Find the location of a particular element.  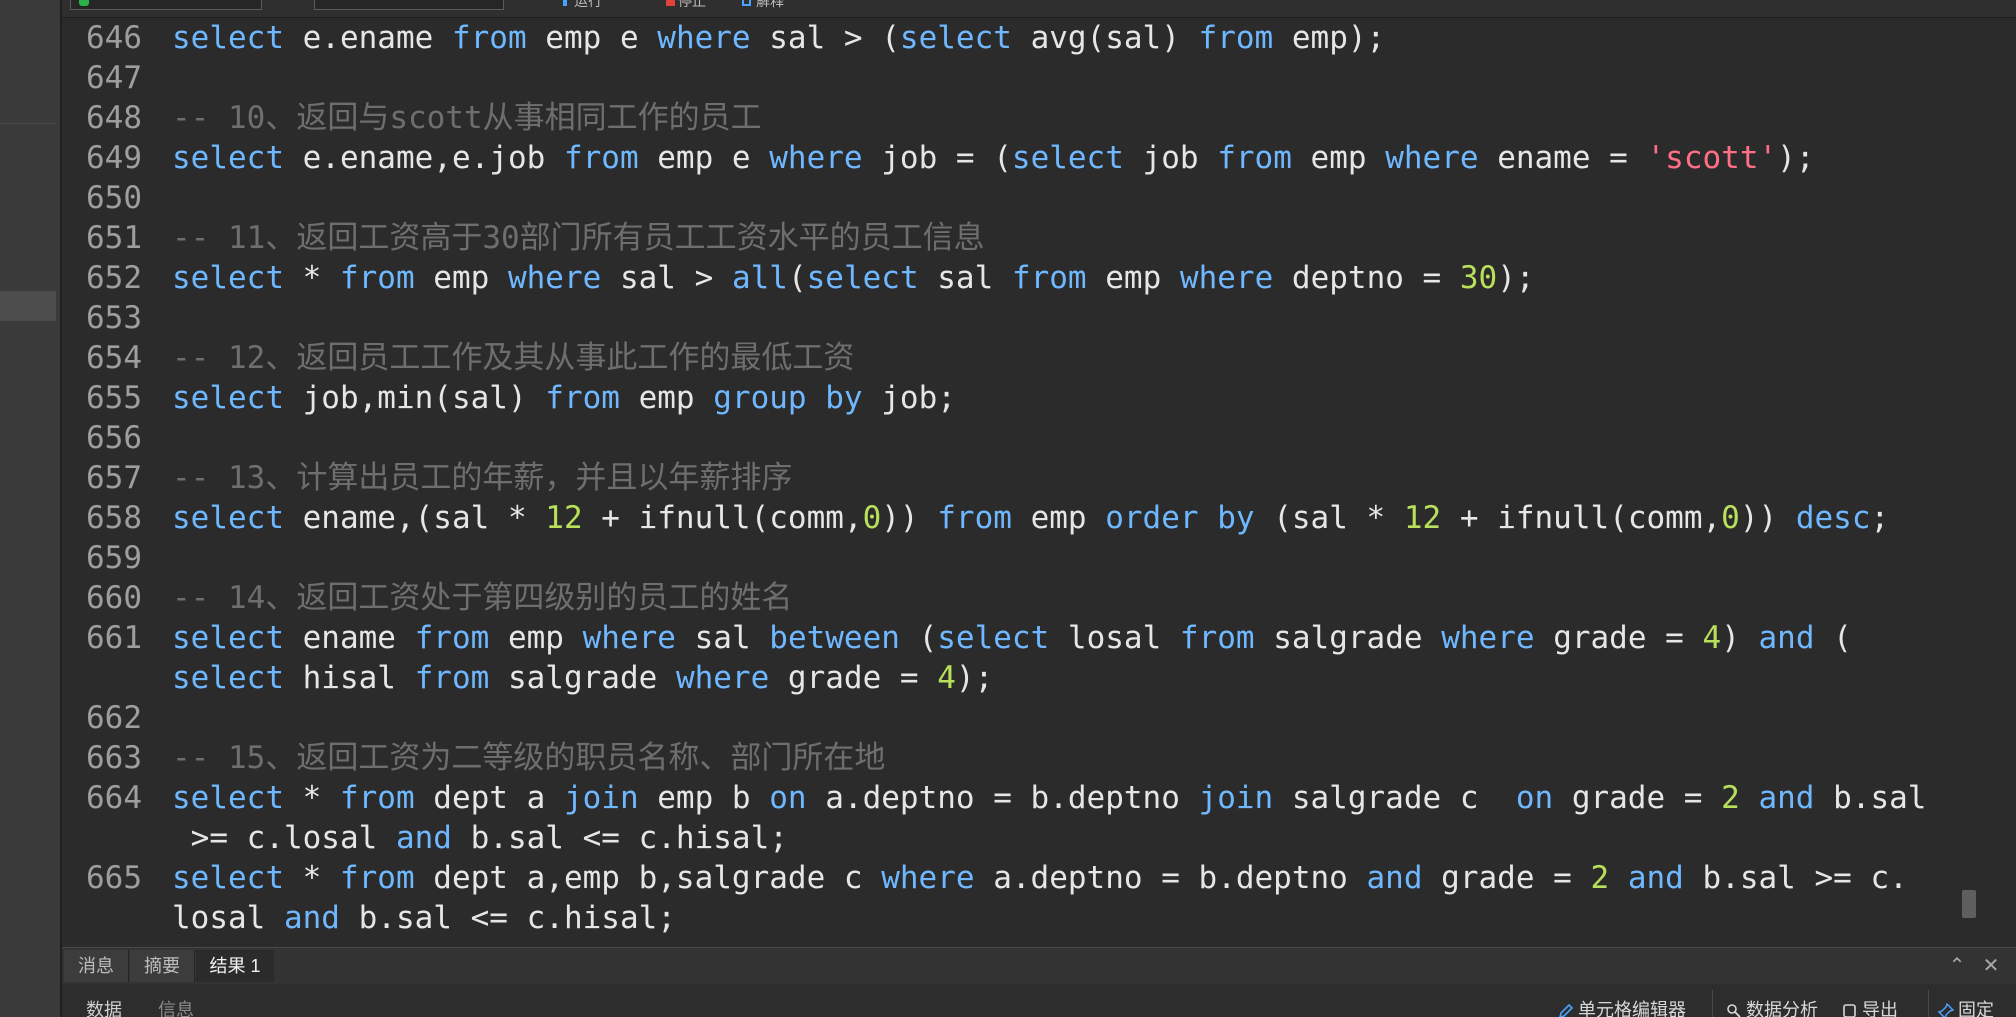

explain-button: 解释 is located at coordinates (770, 5).